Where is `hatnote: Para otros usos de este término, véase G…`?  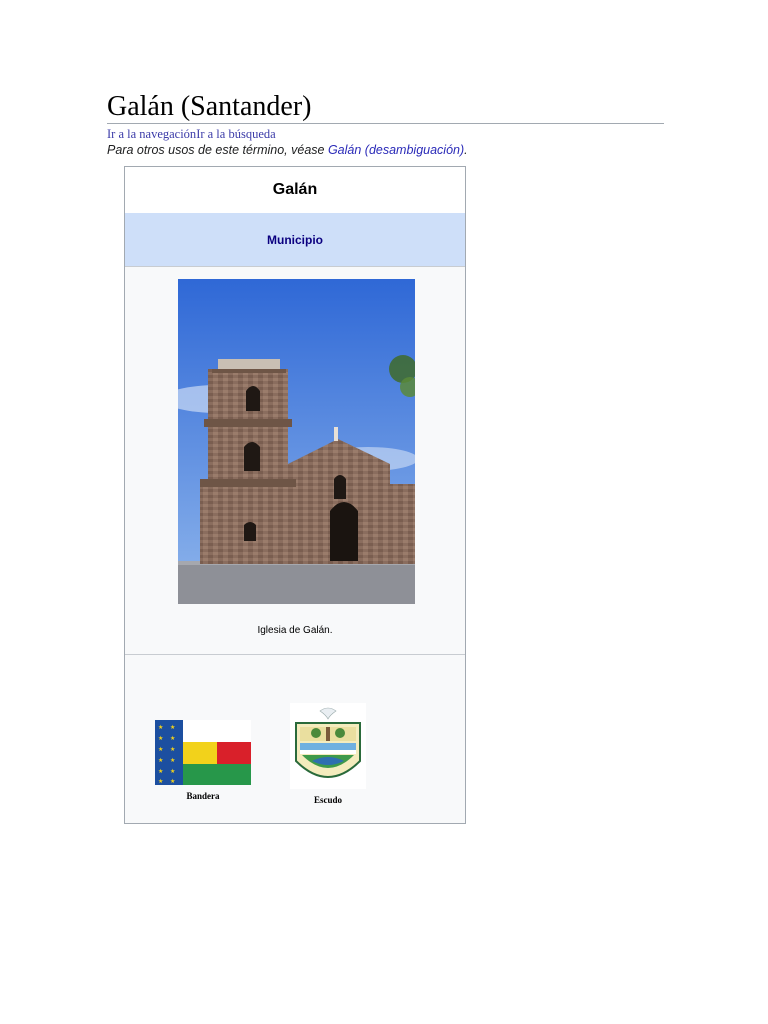 hatnote: Para otros usos de este término, véase G… is located at coordinates (287, 150).